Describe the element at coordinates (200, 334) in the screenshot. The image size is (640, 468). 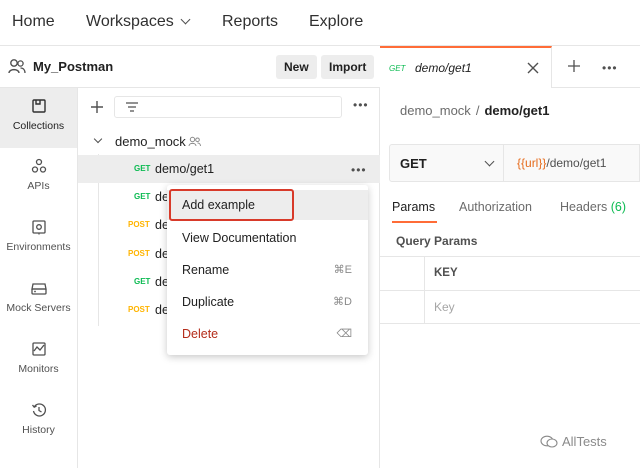
I see `menu-item-label: Delete` at that location.